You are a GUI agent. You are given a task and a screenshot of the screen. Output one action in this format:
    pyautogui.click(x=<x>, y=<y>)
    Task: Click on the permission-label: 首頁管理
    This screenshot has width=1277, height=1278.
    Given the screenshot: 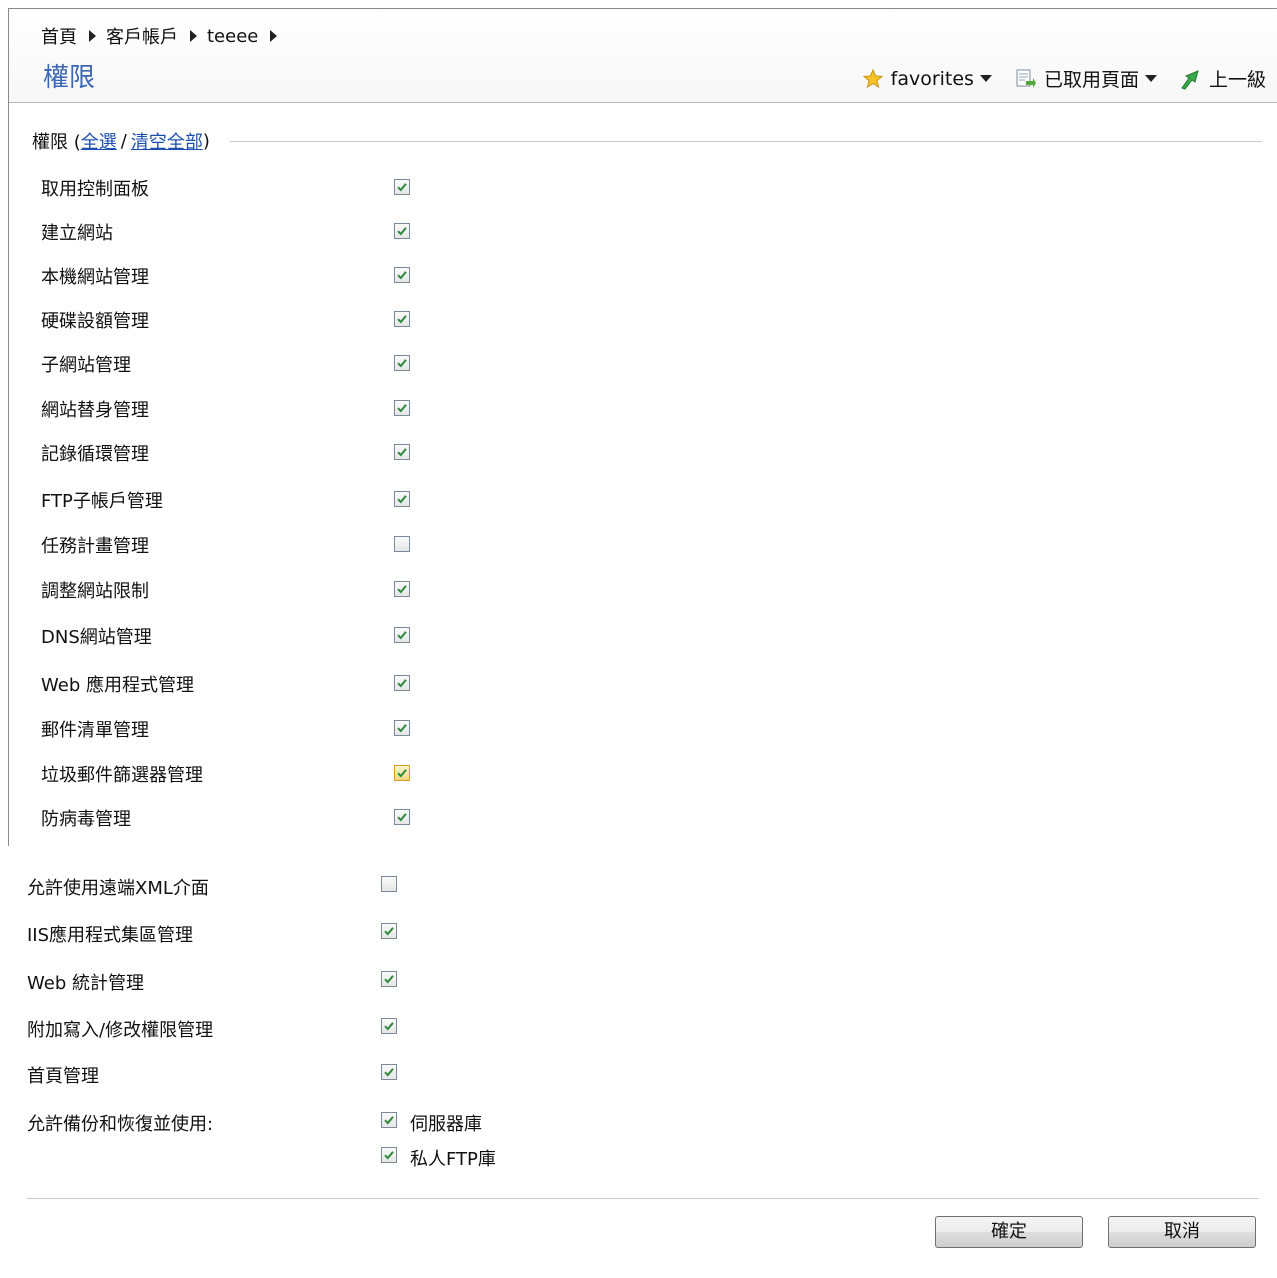 What is the action you would take?
    pyautogui.click(x=63, y=1076)
    